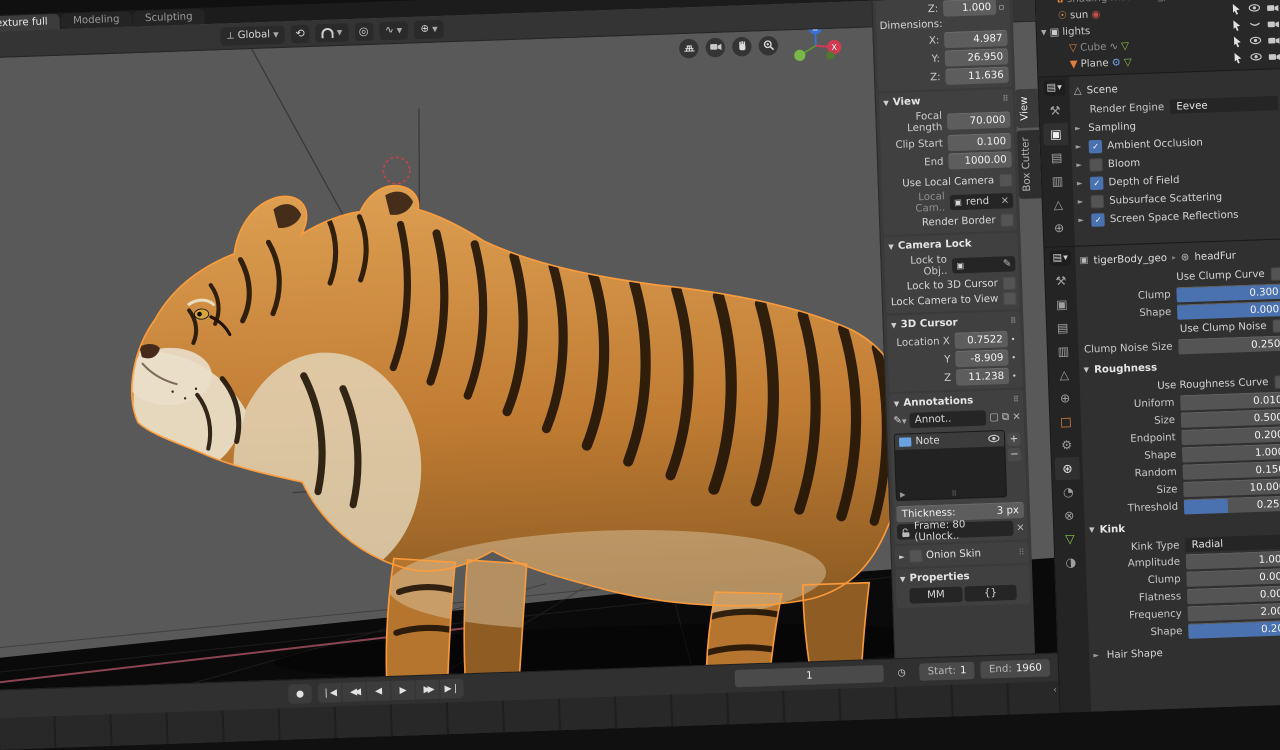 The width and height of the screenshot is (1280, 750). Describe the element at coordinates (1044, 32) in the screenshot. I see `expand-caret-icon: ▼` at that location.